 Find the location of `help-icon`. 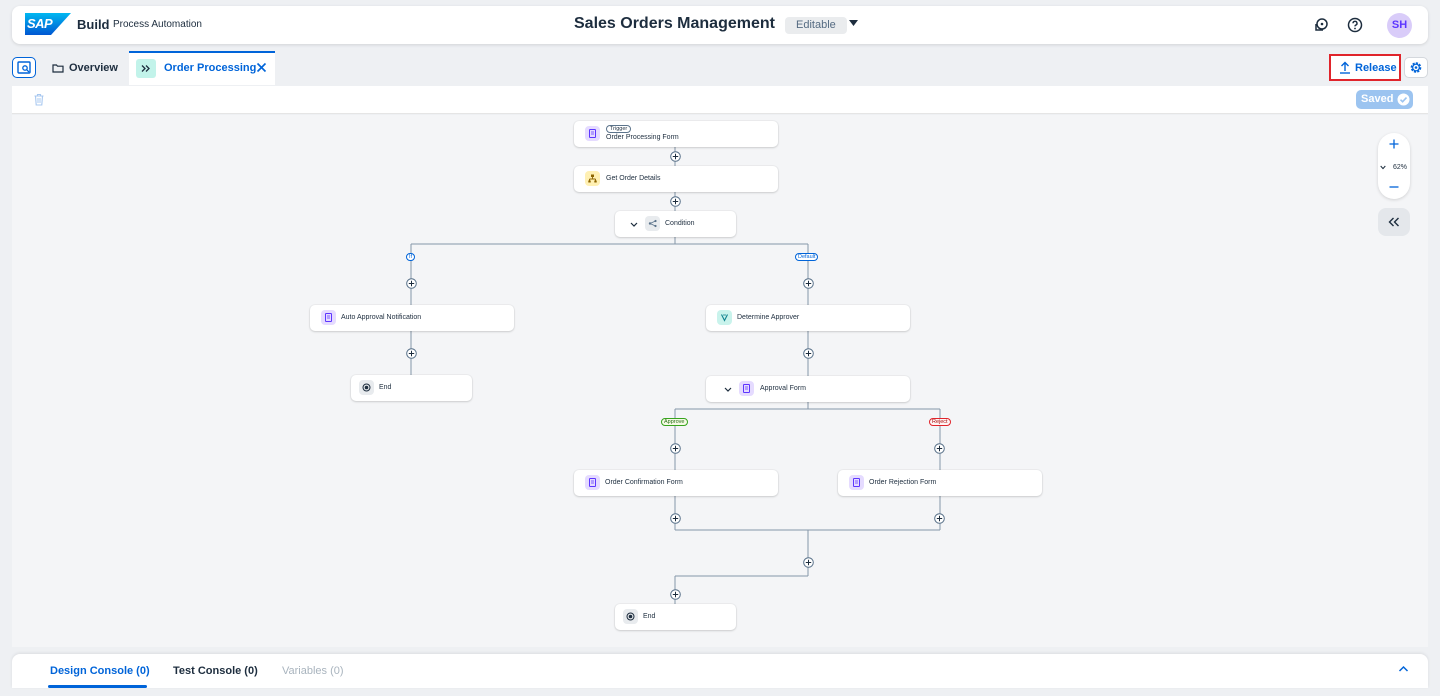

help-icon is located at coordinates (1355, 25).